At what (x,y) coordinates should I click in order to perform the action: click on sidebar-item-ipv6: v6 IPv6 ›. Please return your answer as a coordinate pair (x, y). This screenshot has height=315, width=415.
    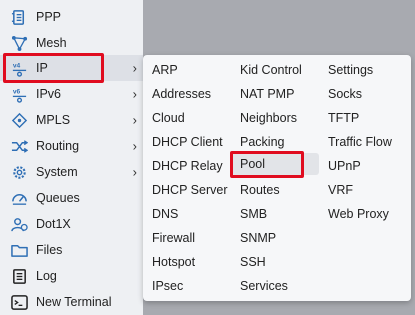
    Looking at the image, I should click on (71, 94).